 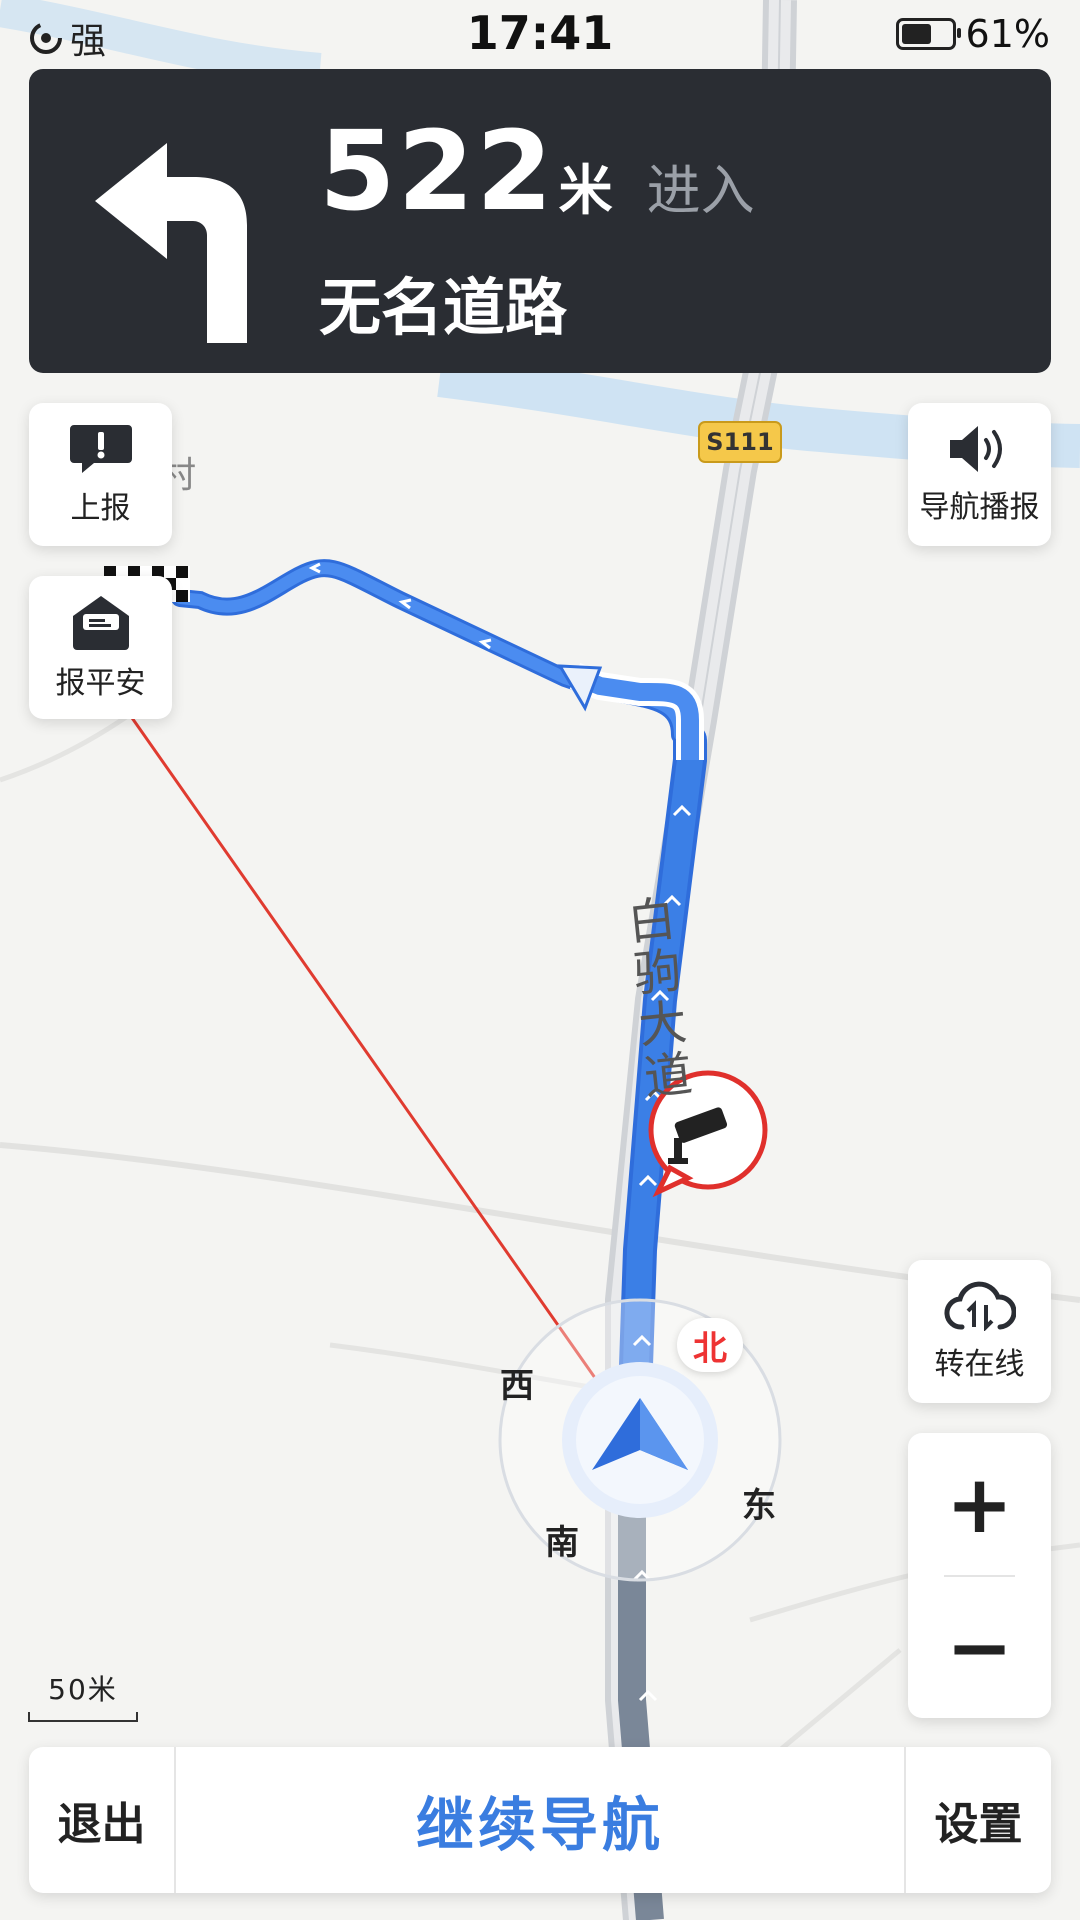 I want to click on turn-left-arrow-icon, so click(x=171, y=243).